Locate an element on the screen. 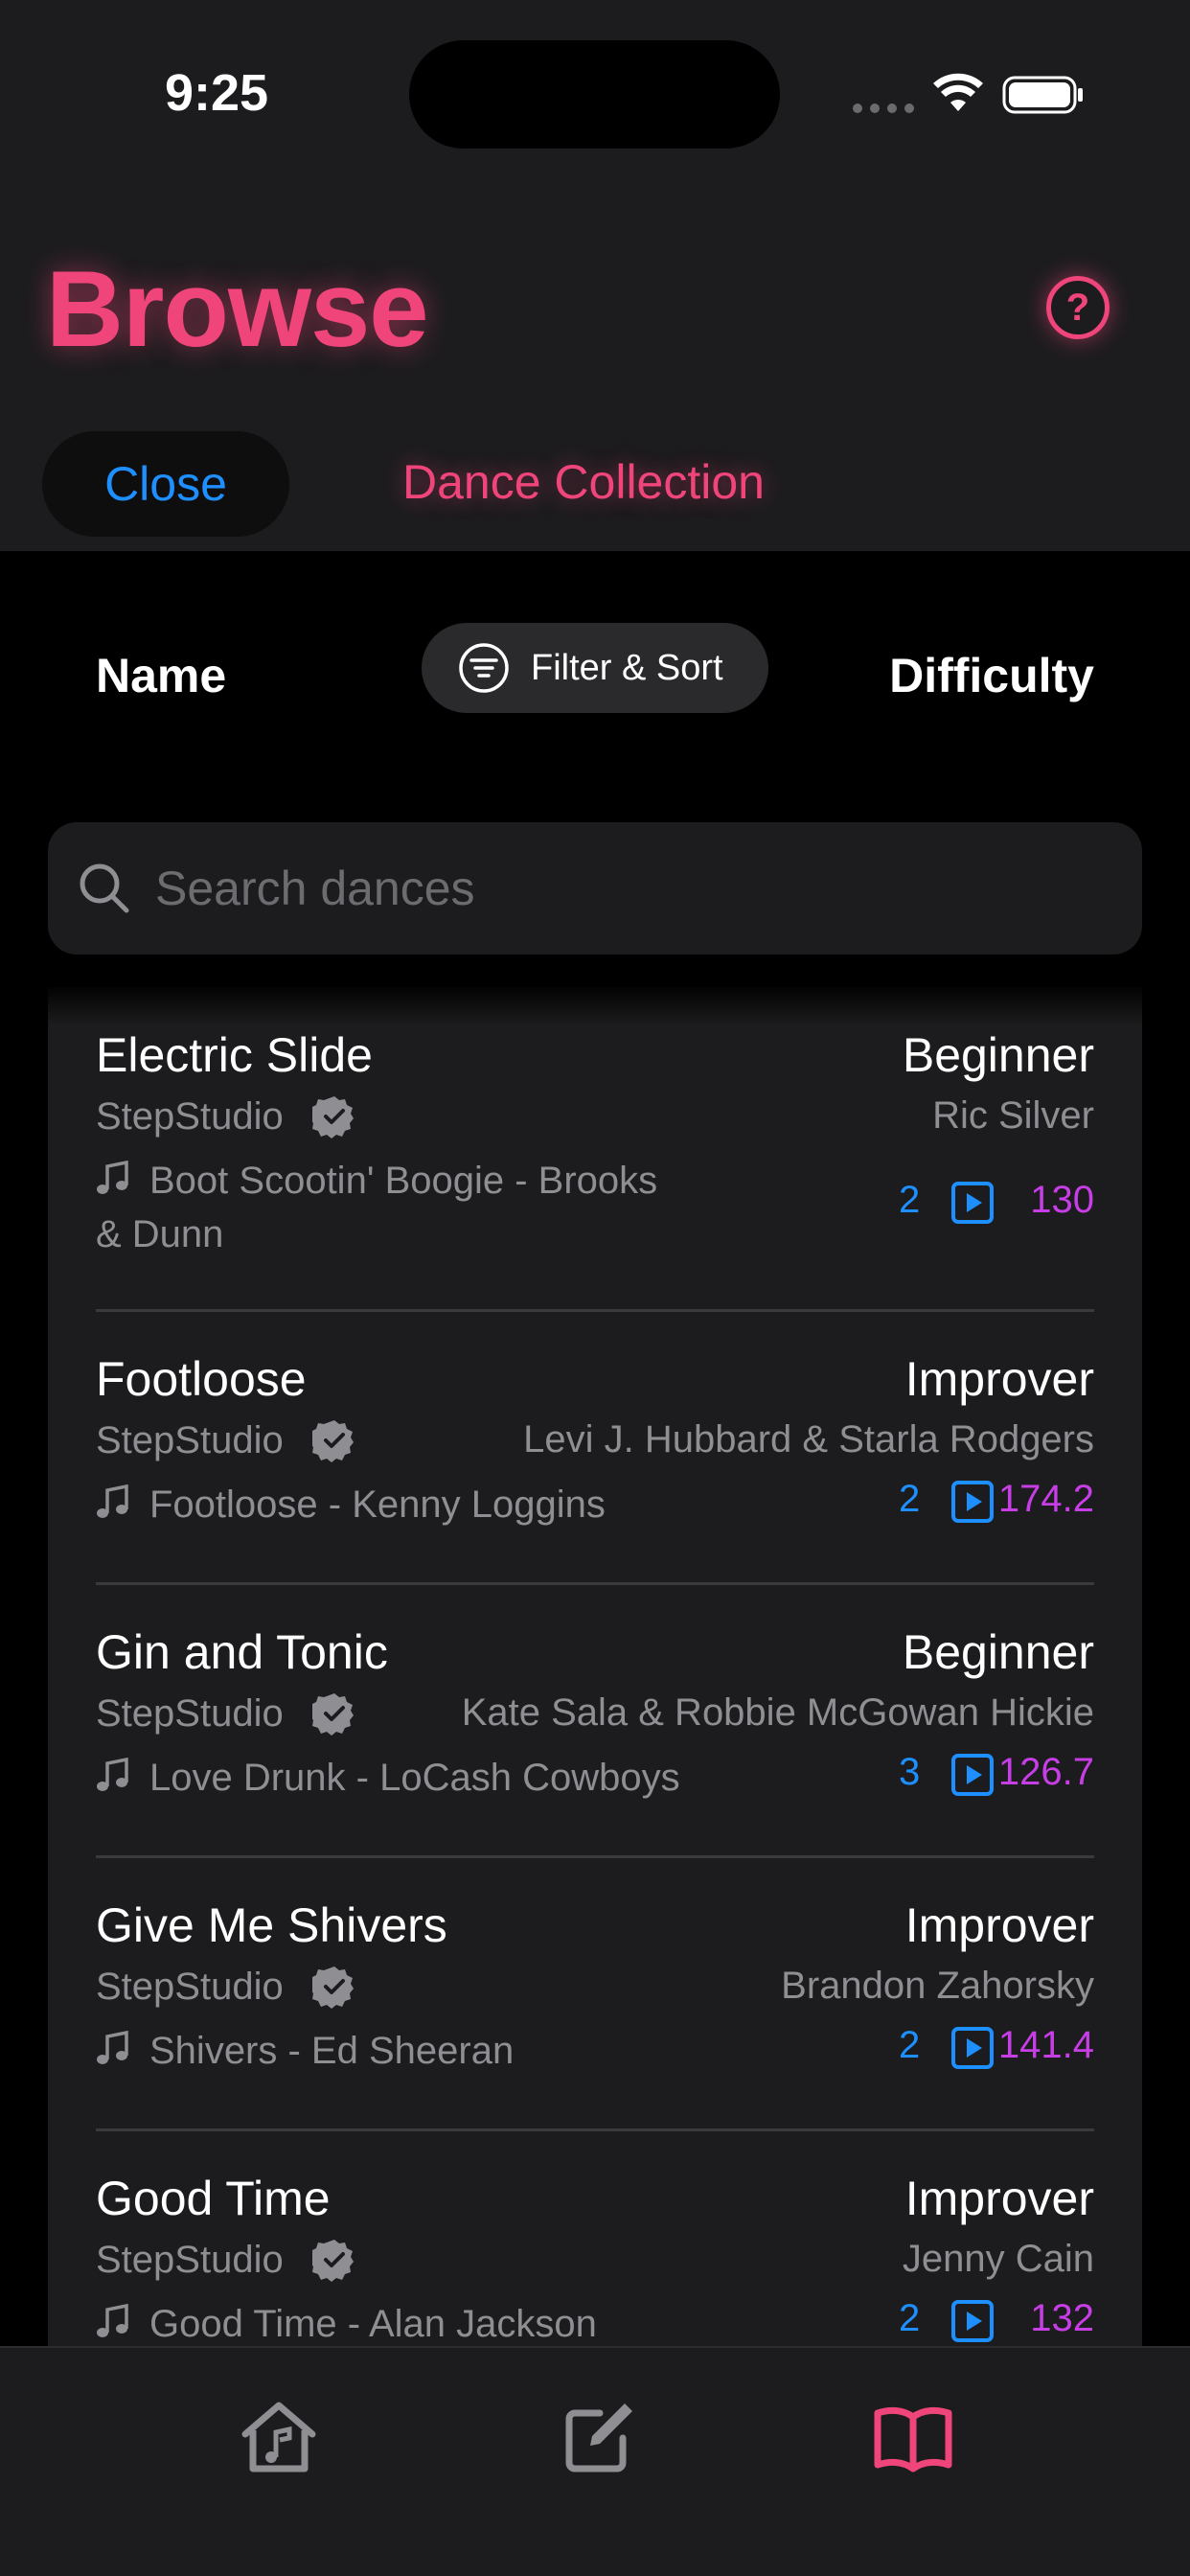 Image resolution: width=1190 pixels, height=2576 pixels. choreographer: Levi J. Hubbard & Starla Rodgers is located at coordinates (809, 1439).